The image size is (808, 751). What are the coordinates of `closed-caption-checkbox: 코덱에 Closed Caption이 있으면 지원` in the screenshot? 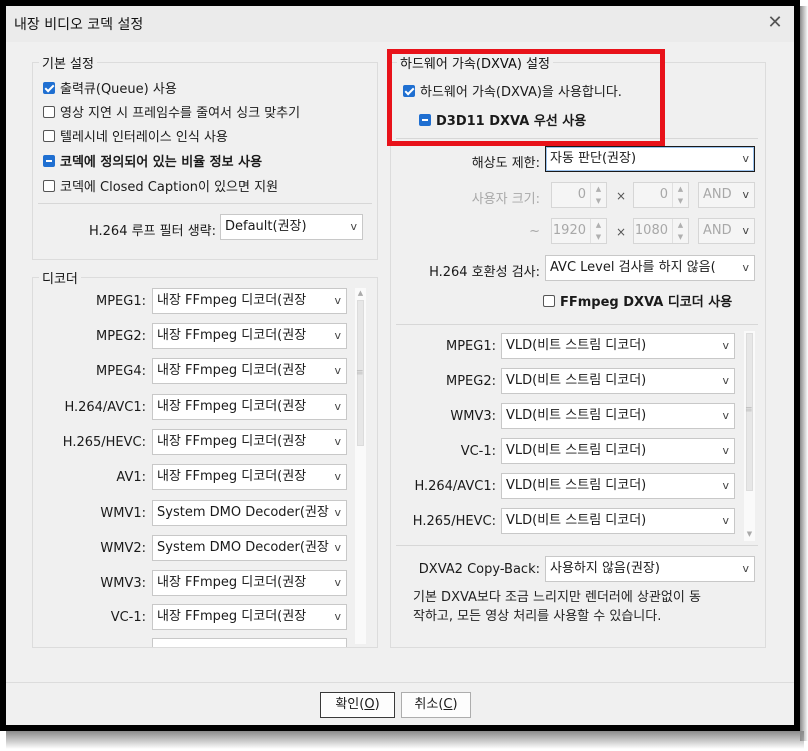 It's located at (160, 185).